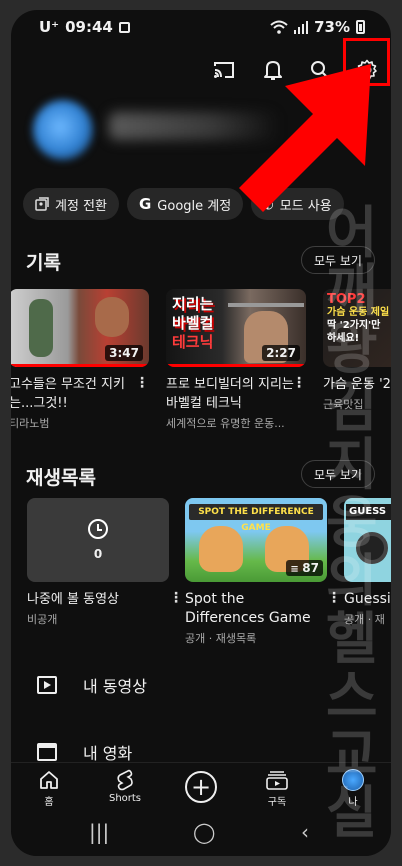 Image resolution: width=402 pixels, height=866 pixels. I want to click on subscriptions-icon, so click(277, 780).